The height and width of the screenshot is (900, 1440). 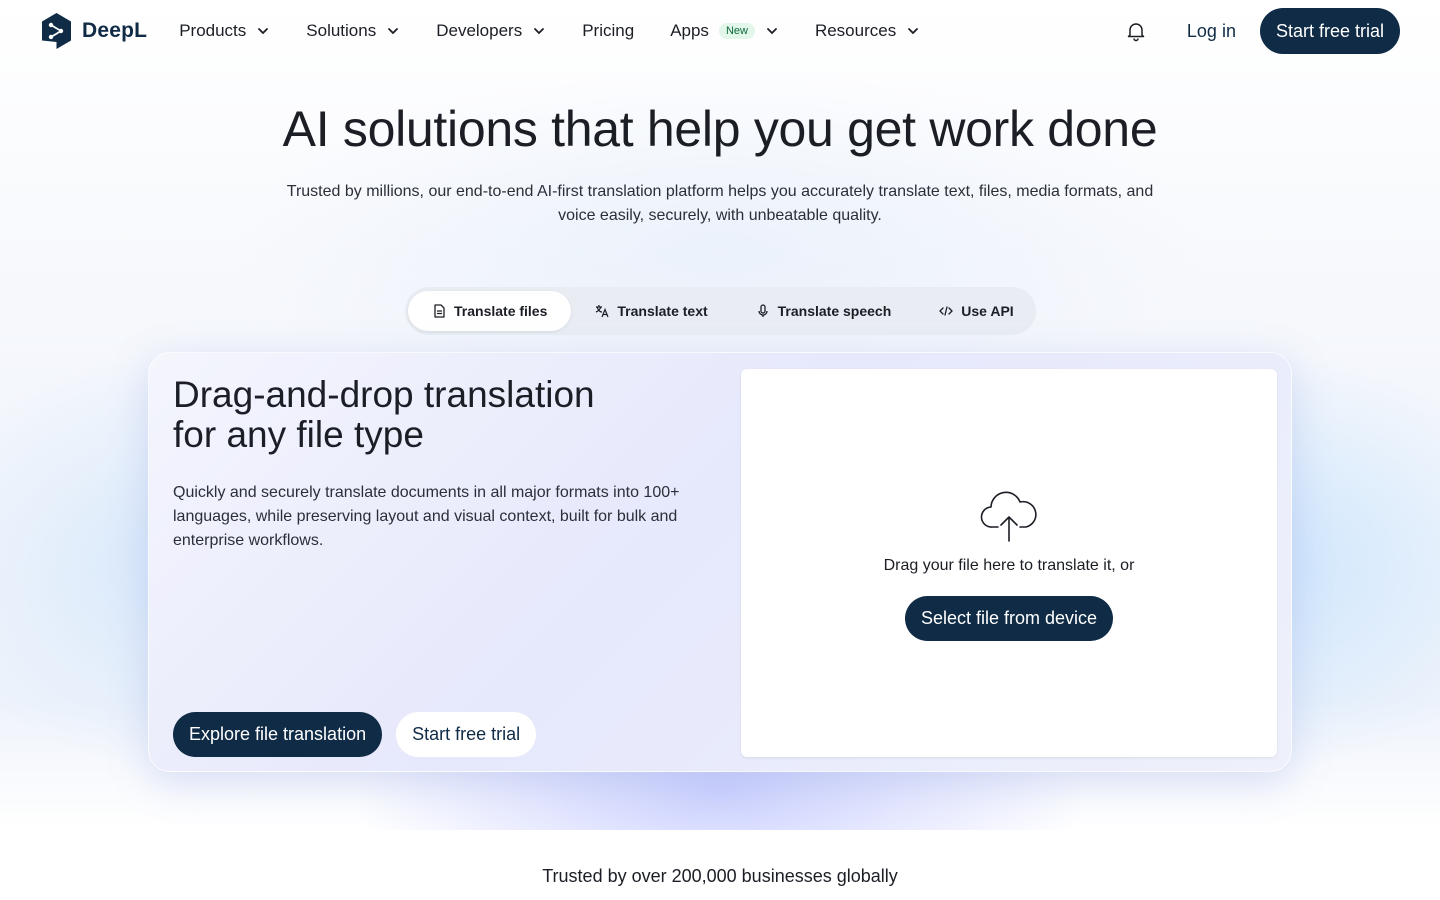 I want to click on nav-item-label: Solutions, so click(x=341, y=30).